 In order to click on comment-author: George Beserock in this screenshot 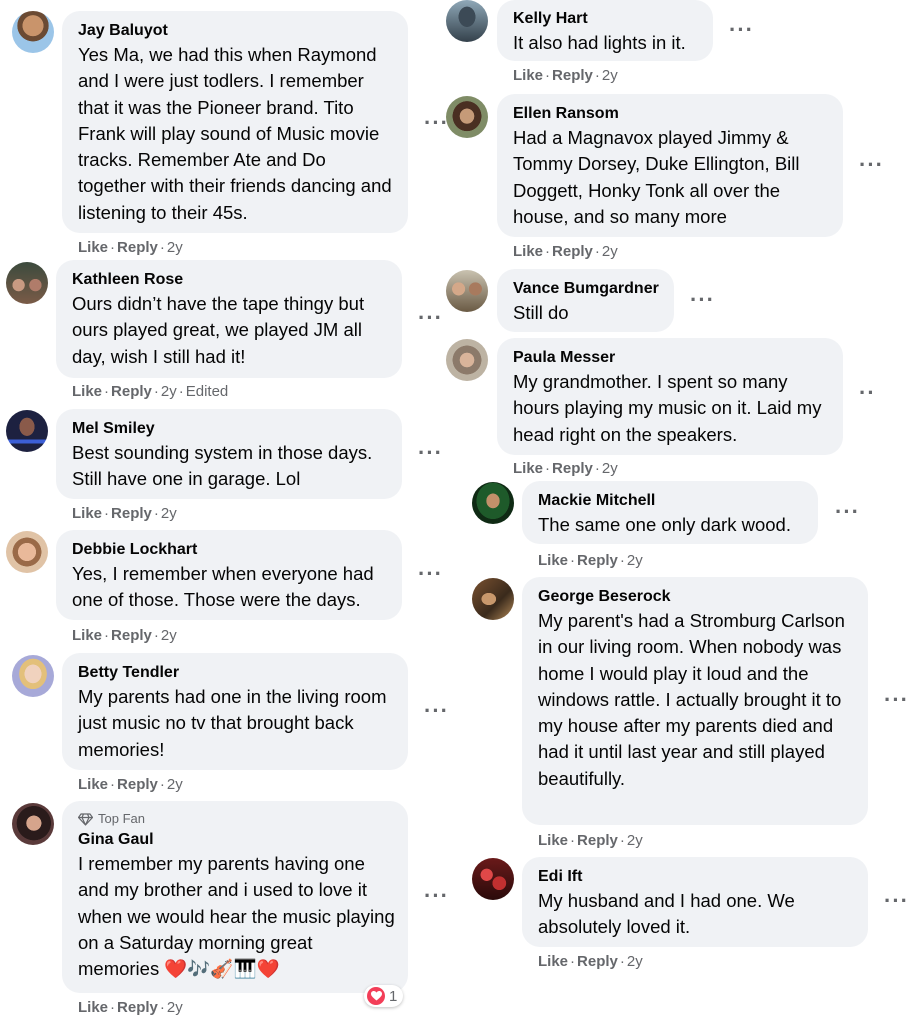, I will do `click(697, 597)`.